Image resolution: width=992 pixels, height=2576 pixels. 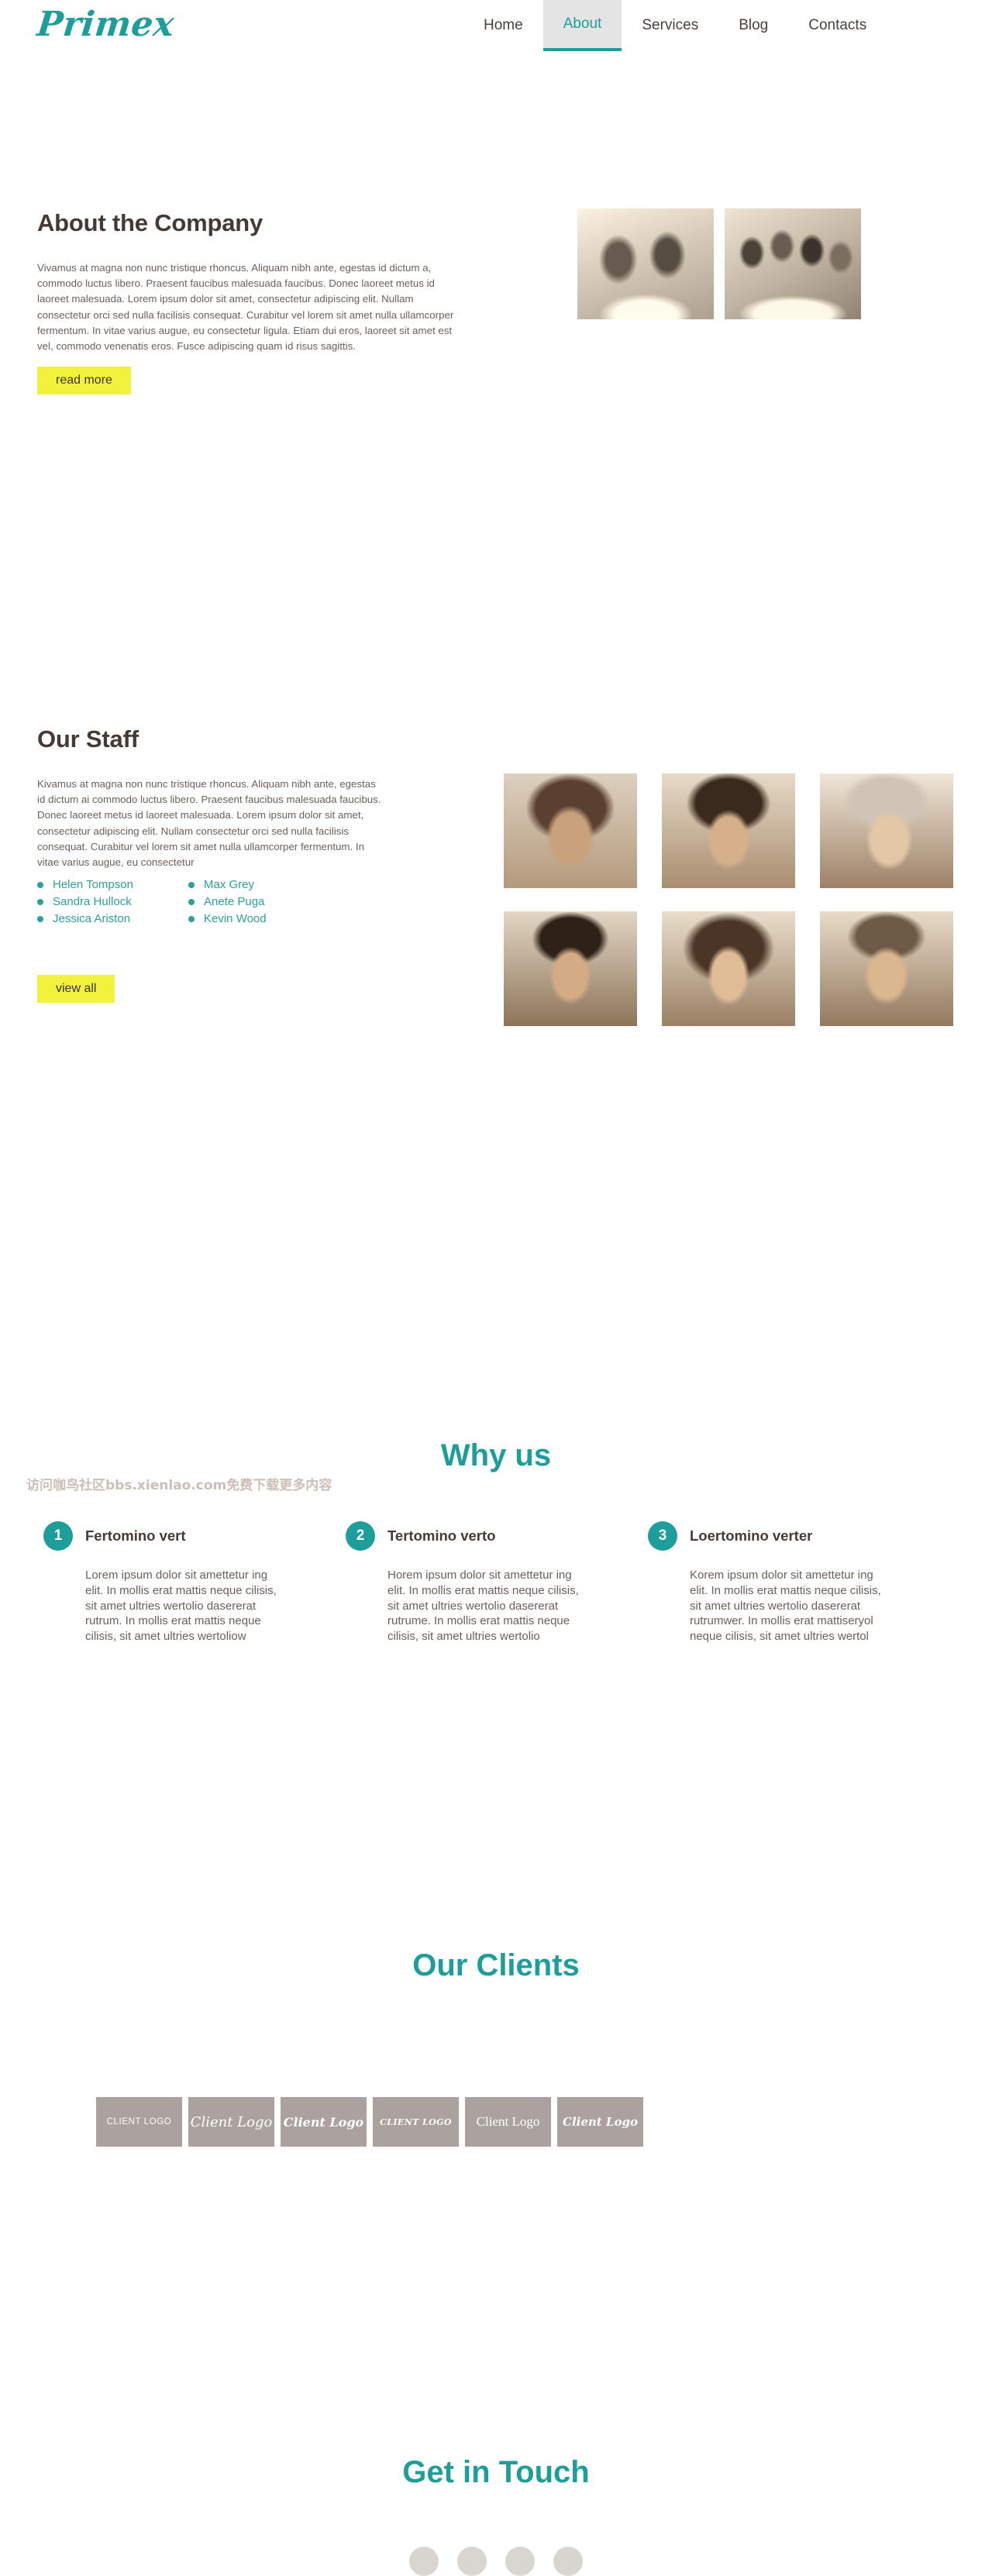 I want to click on nav-item-contacts: Contacts, so click(x=837, y=25).